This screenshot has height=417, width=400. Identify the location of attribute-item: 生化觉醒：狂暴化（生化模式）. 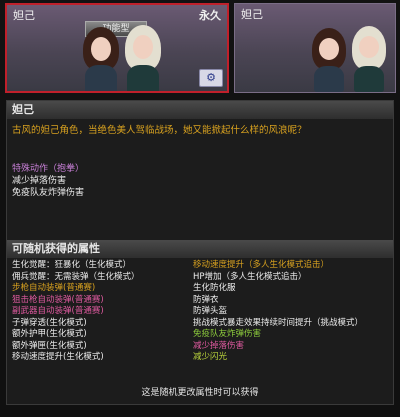
(72, 265).